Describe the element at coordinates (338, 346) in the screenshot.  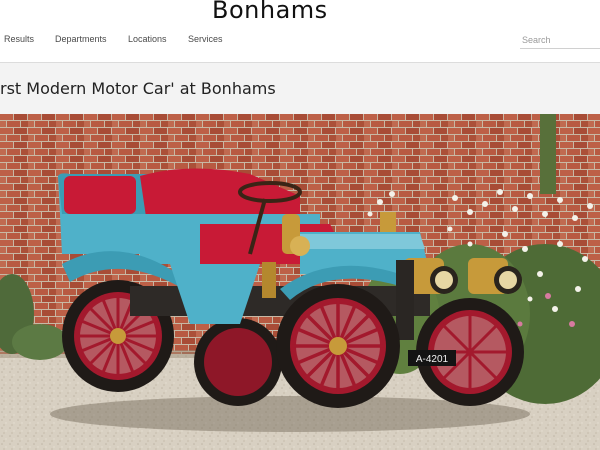
I see `front-wheel` at that location.